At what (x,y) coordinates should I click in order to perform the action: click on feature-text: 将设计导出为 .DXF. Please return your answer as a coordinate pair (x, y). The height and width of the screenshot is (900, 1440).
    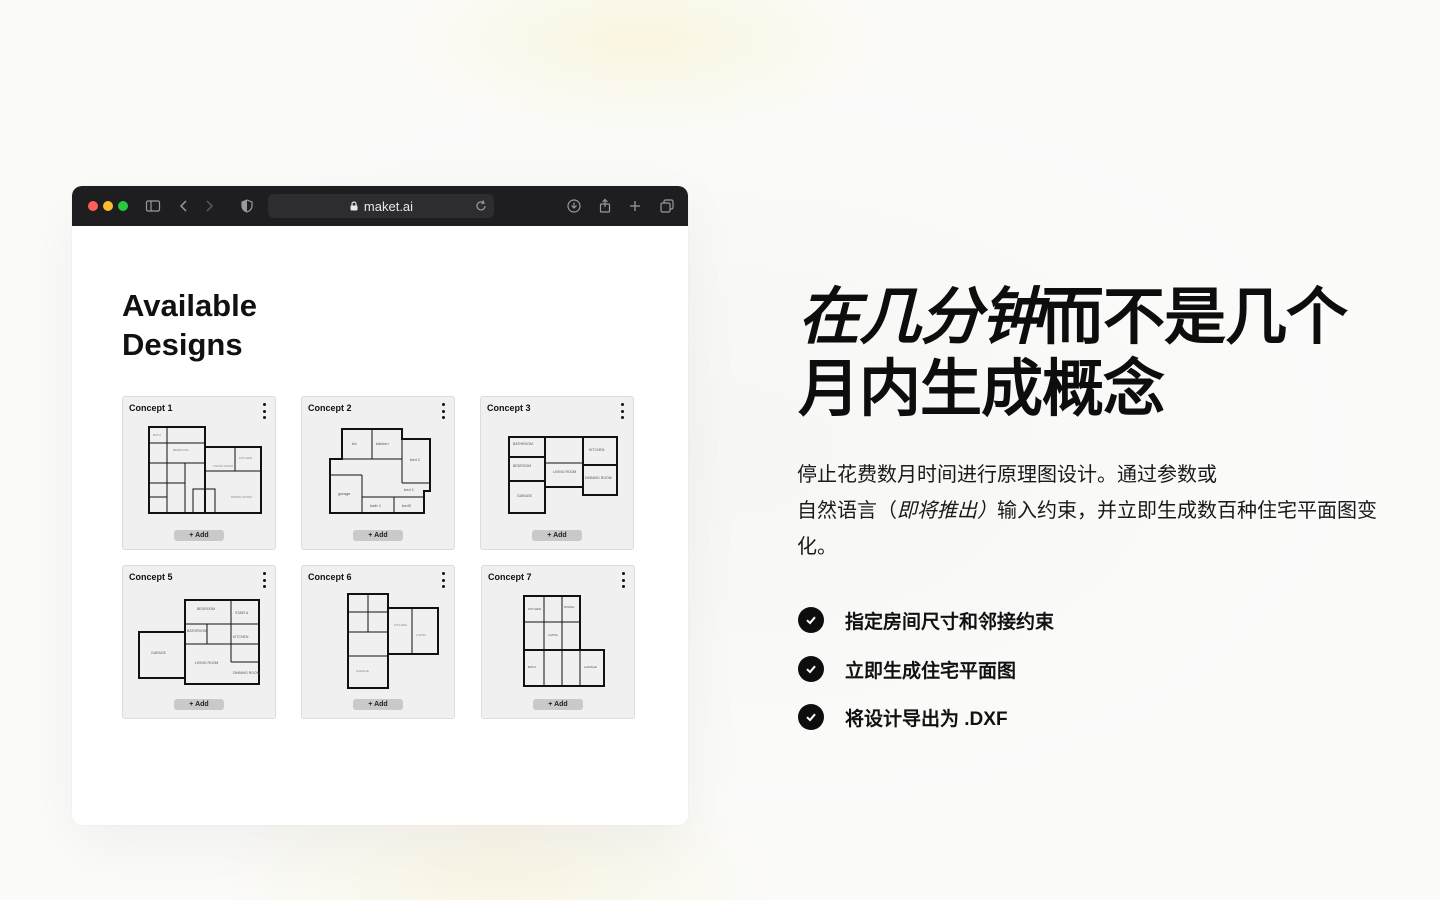
    Looking at the image, I should click on (926, 719).